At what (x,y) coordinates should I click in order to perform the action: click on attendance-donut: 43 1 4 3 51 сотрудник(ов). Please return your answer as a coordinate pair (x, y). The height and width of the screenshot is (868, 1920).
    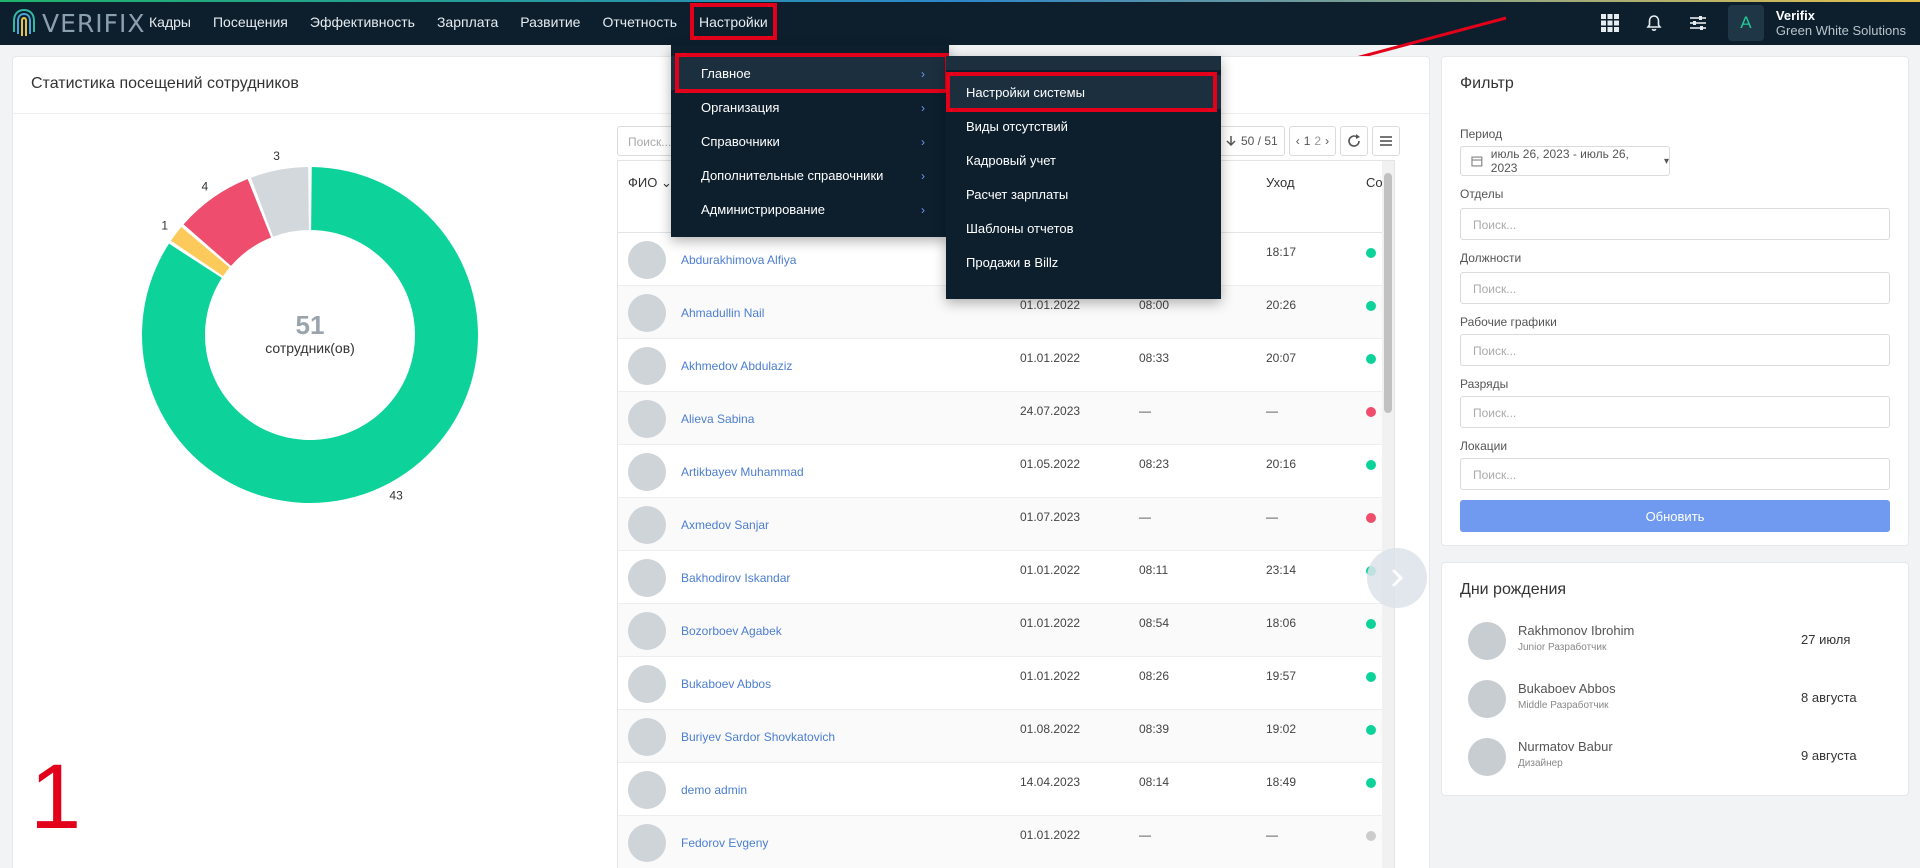
    Looking at the image, I should click on (310, 325).